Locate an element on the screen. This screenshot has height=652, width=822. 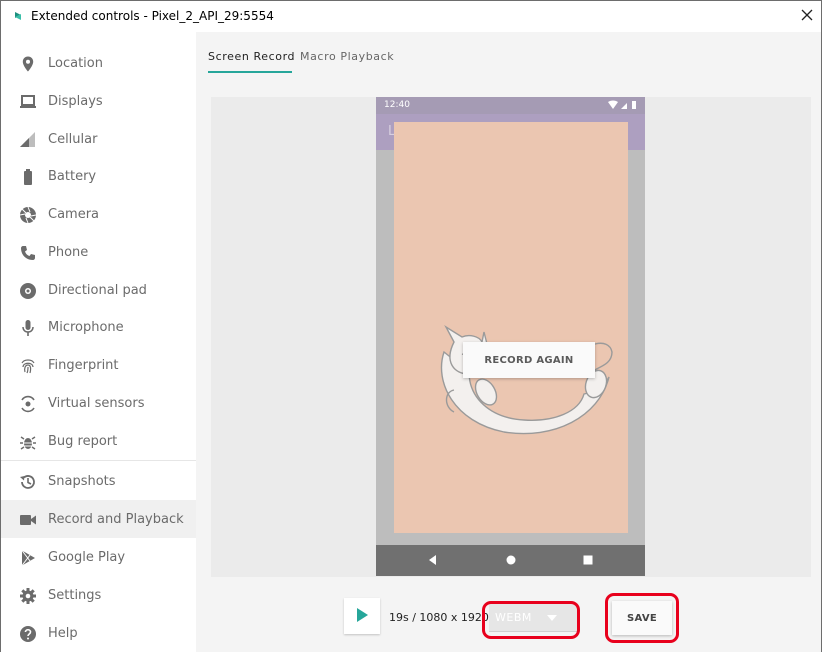
history-icon is located at coordinates (27, 482).